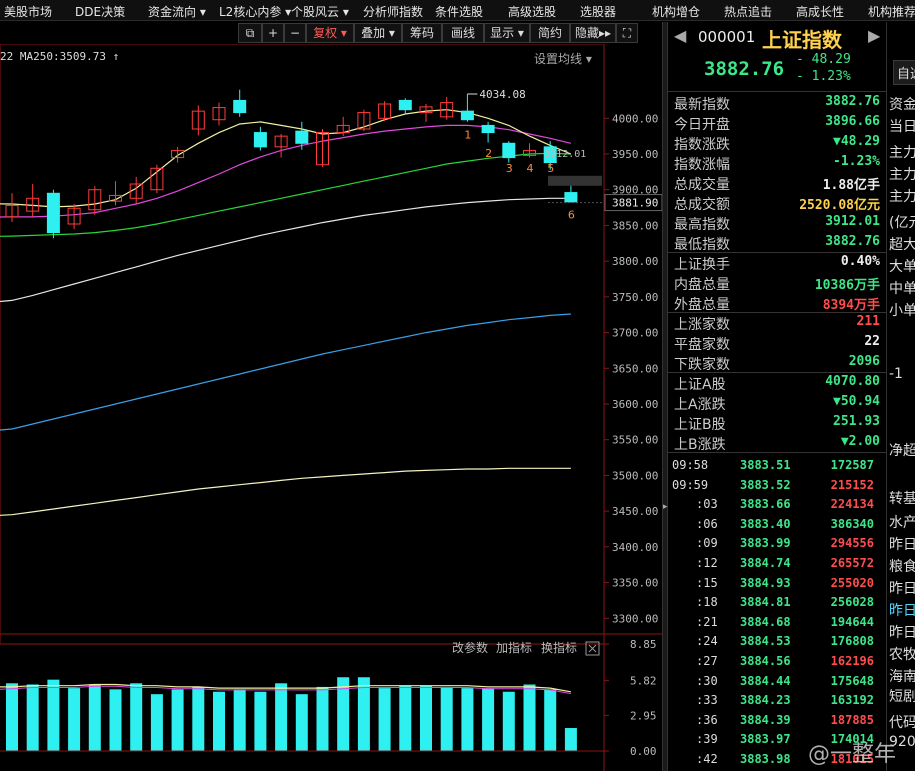 The height and width of the screenshot is (771, 915). I want to click on zoom-in-icon: +, so click(273, 33).